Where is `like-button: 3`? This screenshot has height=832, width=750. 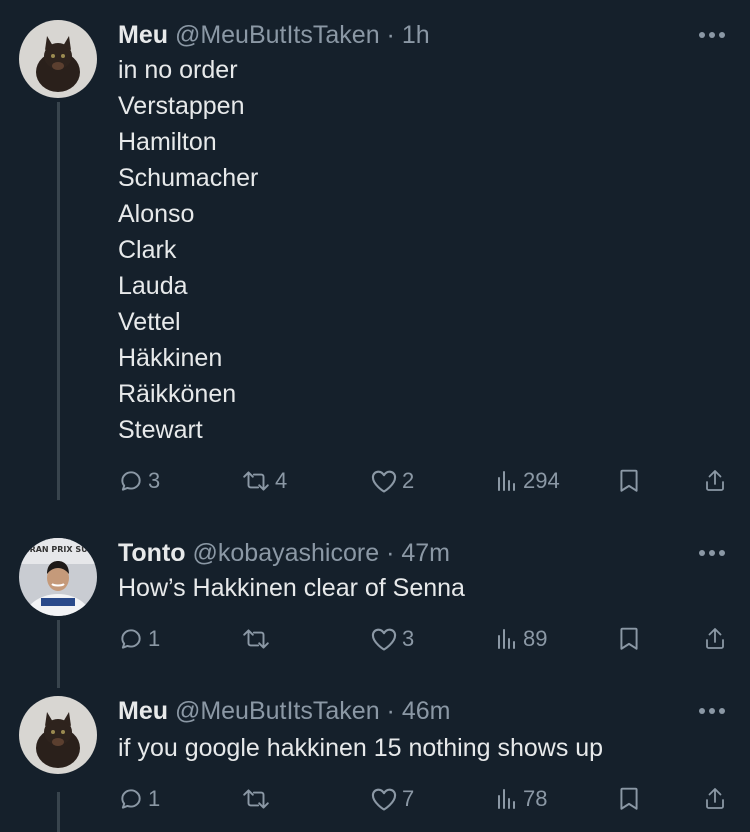
like-button: 3 is located at coordinates (392, 639).